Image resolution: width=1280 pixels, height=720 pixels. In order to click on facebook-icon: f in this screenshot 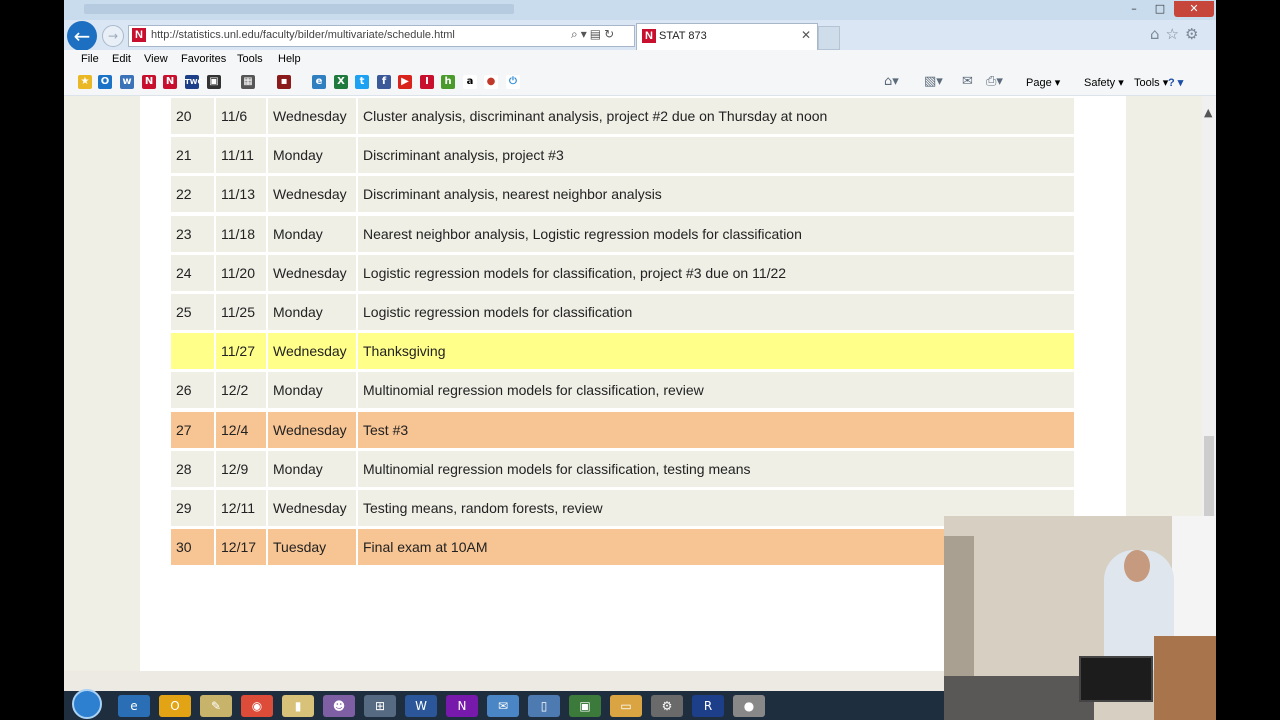, I will do `click(384, 82)`.